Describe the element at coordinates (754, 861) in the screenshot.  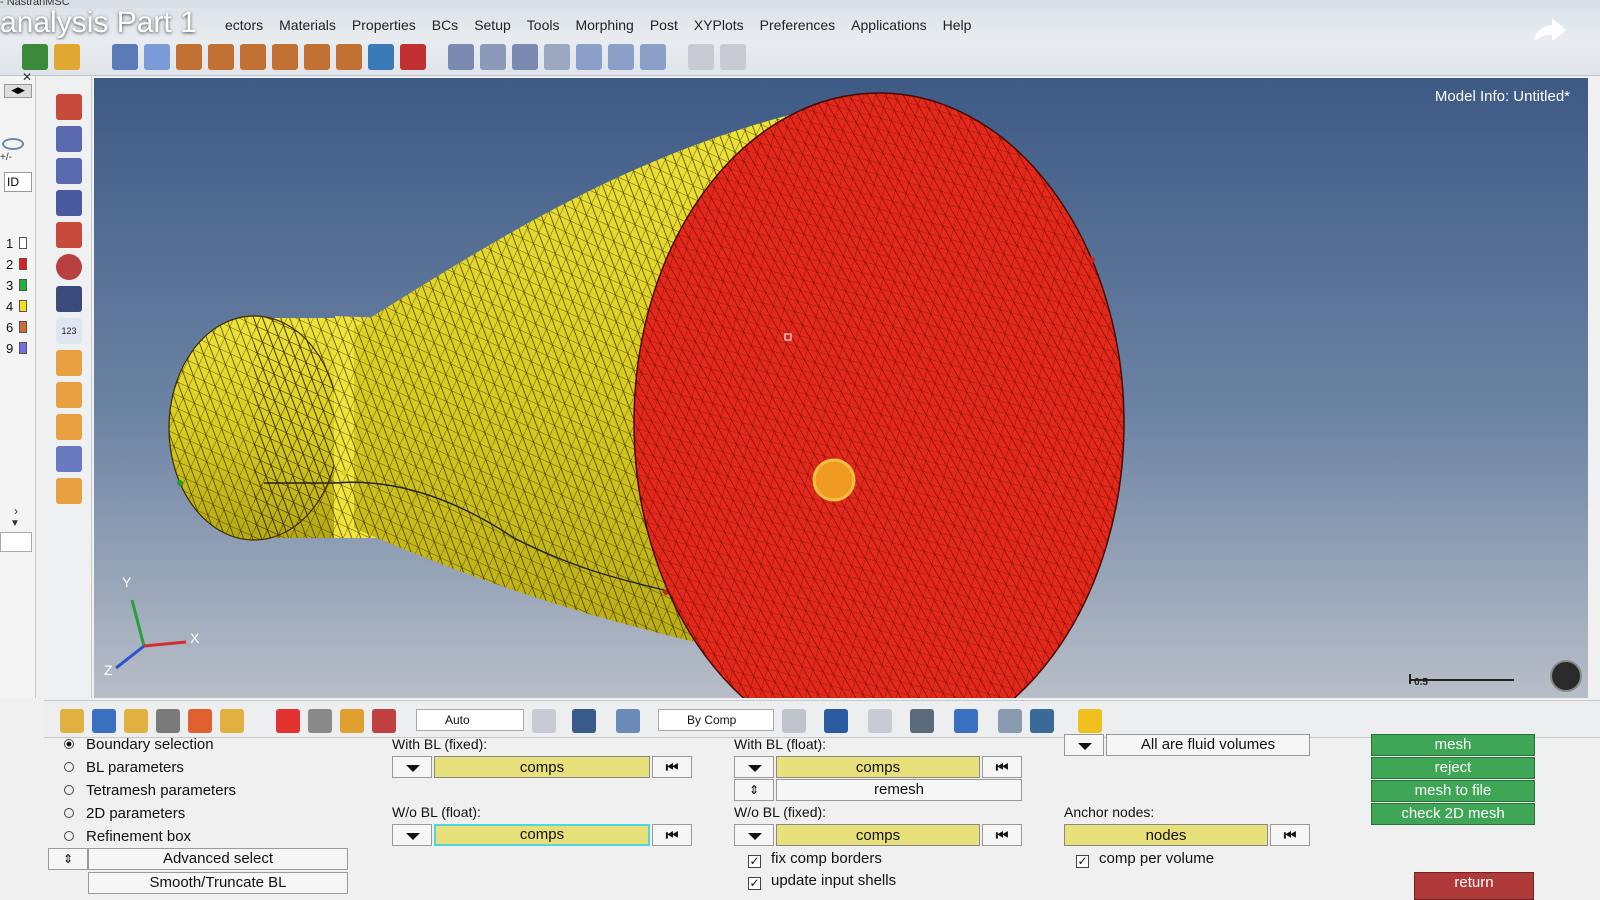
I see `fix-comp-borders-box: ✓` at that location.